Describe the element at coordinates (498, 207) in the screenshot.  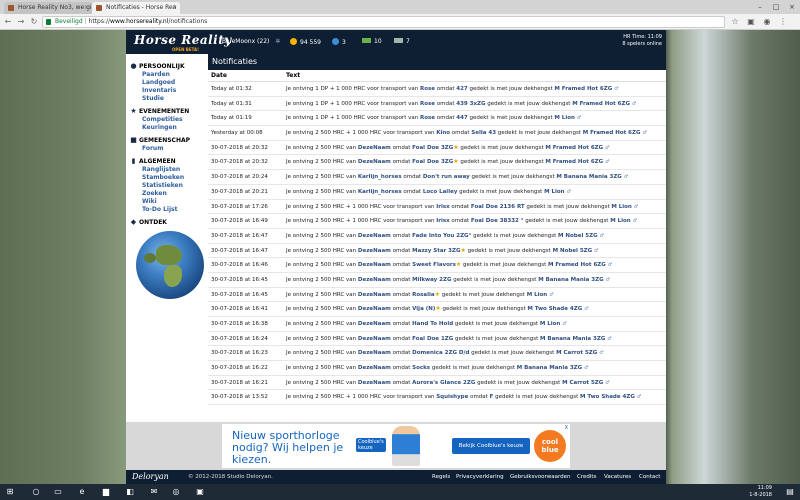
I see `horse-link: Foal Doe 2136 RT` at that location.